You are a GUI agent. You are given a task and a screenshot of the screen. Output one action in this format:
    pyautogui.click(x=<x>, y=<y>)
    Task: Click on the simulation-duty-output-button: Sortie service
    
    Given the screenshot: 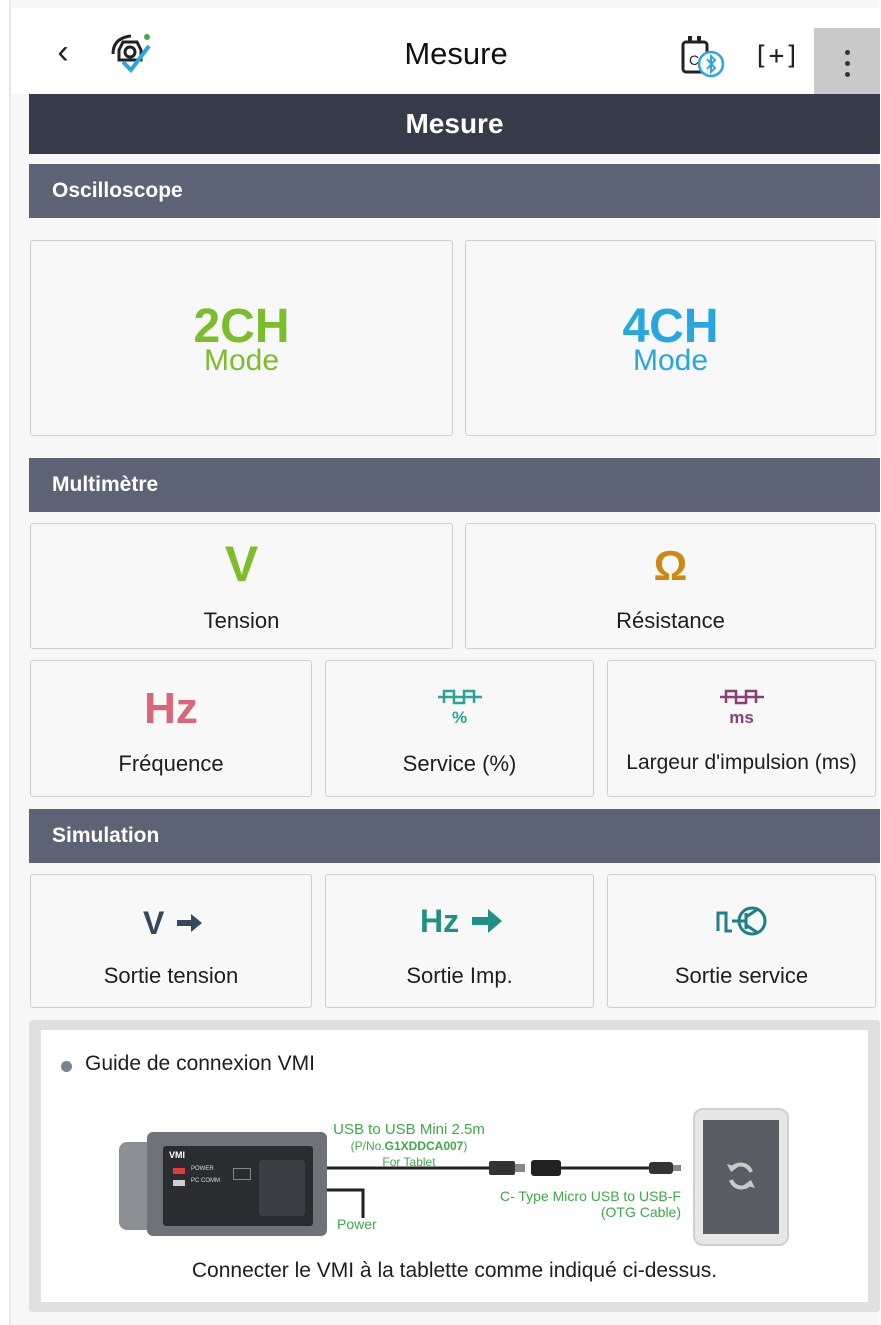 What is the action you would take?
    pyautogui.click(x=741, y=941)
    